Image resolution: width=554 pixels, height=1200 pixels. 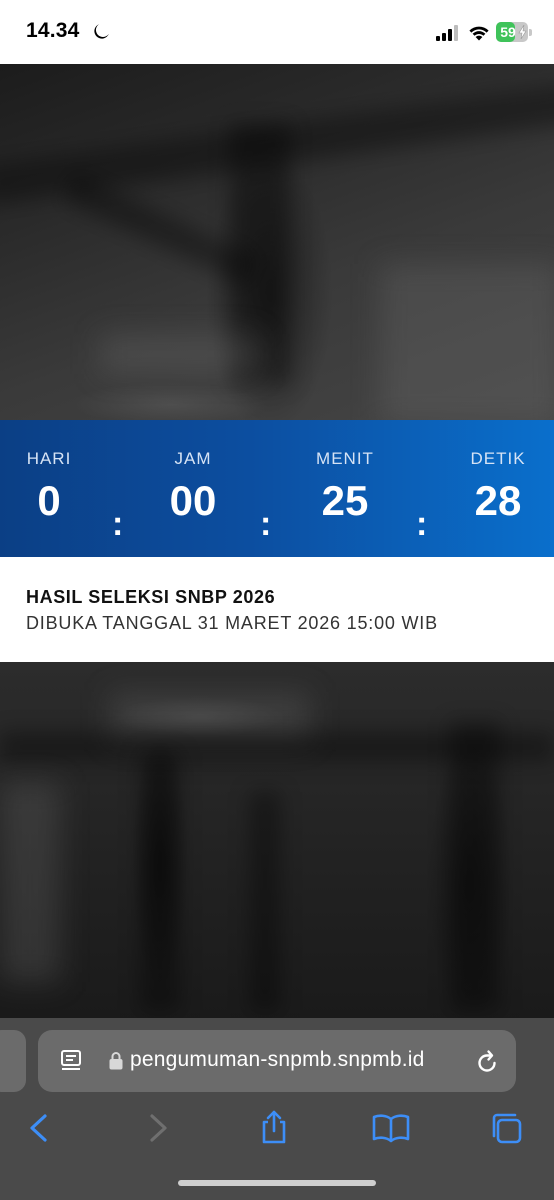 I want to click on countdown-days-value: 0, so click(x=49, y=500).